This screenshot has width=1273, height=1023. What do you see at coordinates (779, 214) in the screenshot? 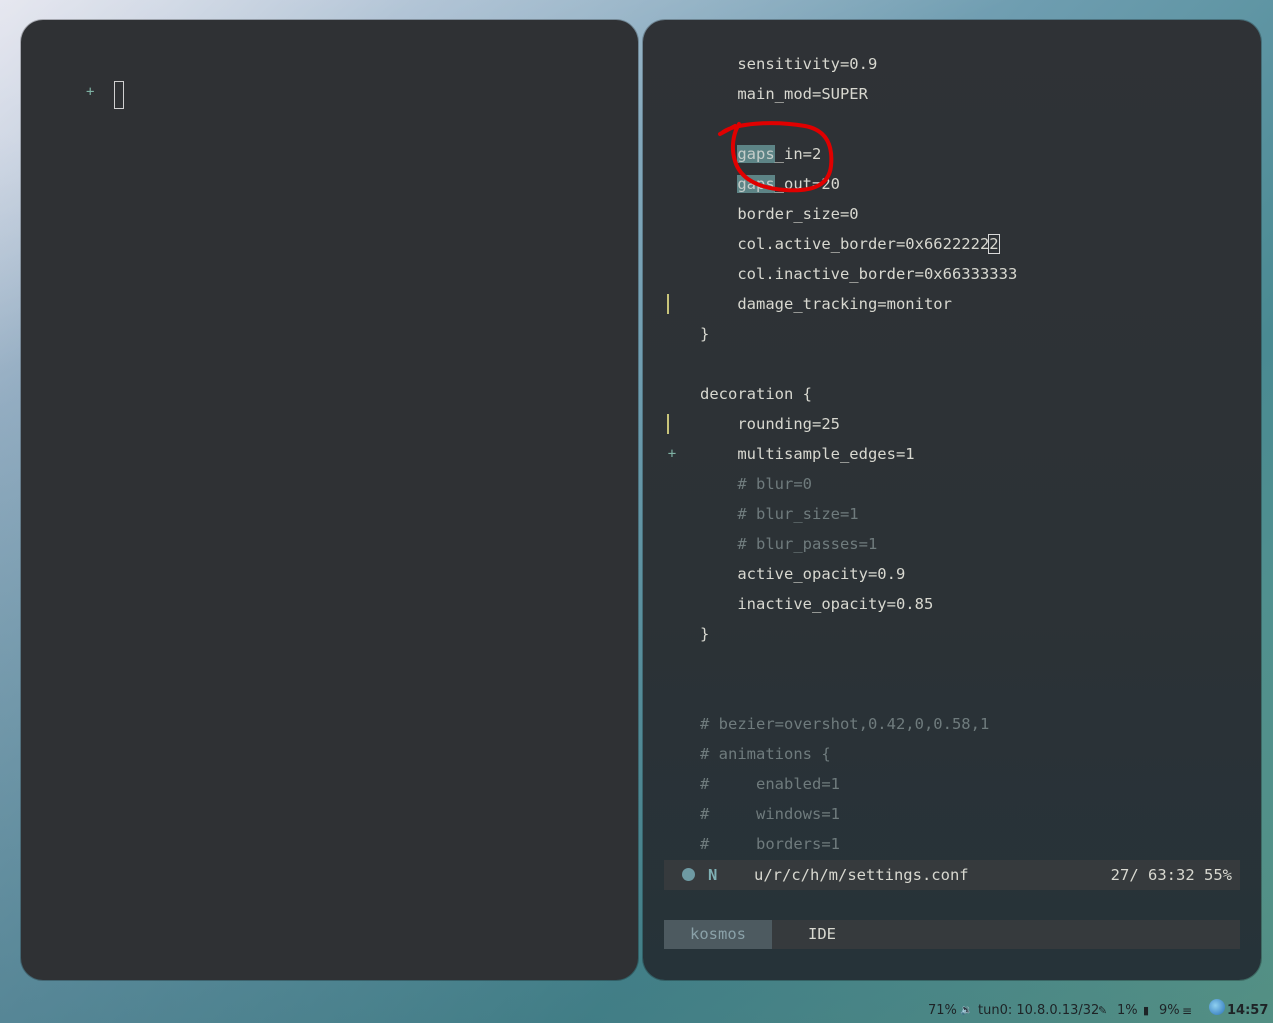
I see `line-text: border_size=0` at bounding box center [779, 214].